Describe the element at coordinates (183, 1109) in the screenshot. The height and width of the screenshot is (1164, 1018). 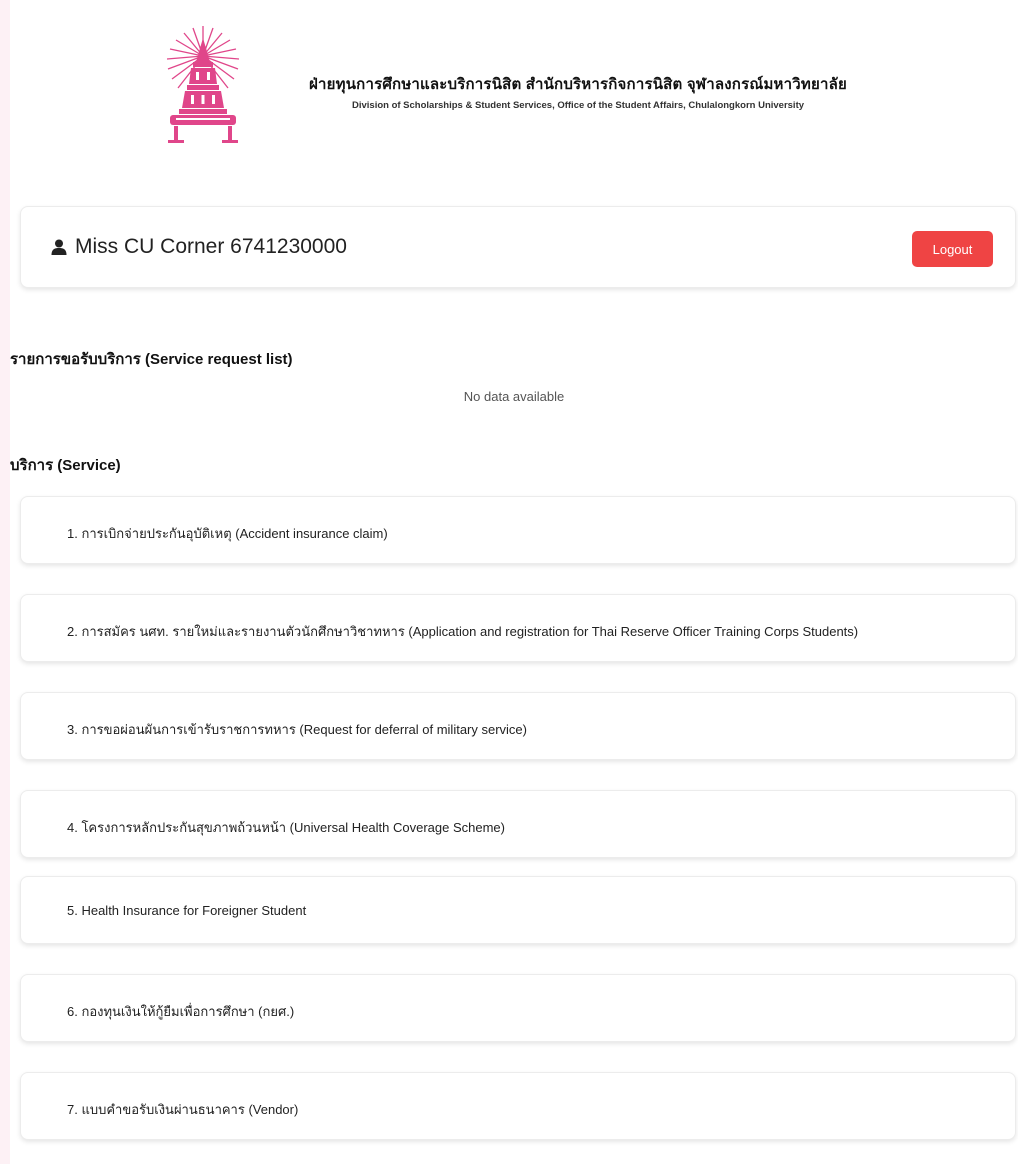
I see `service-item-label: 7. แบบคำขอรับเงินผ่านธนาคาร (Vendor)` at that location.